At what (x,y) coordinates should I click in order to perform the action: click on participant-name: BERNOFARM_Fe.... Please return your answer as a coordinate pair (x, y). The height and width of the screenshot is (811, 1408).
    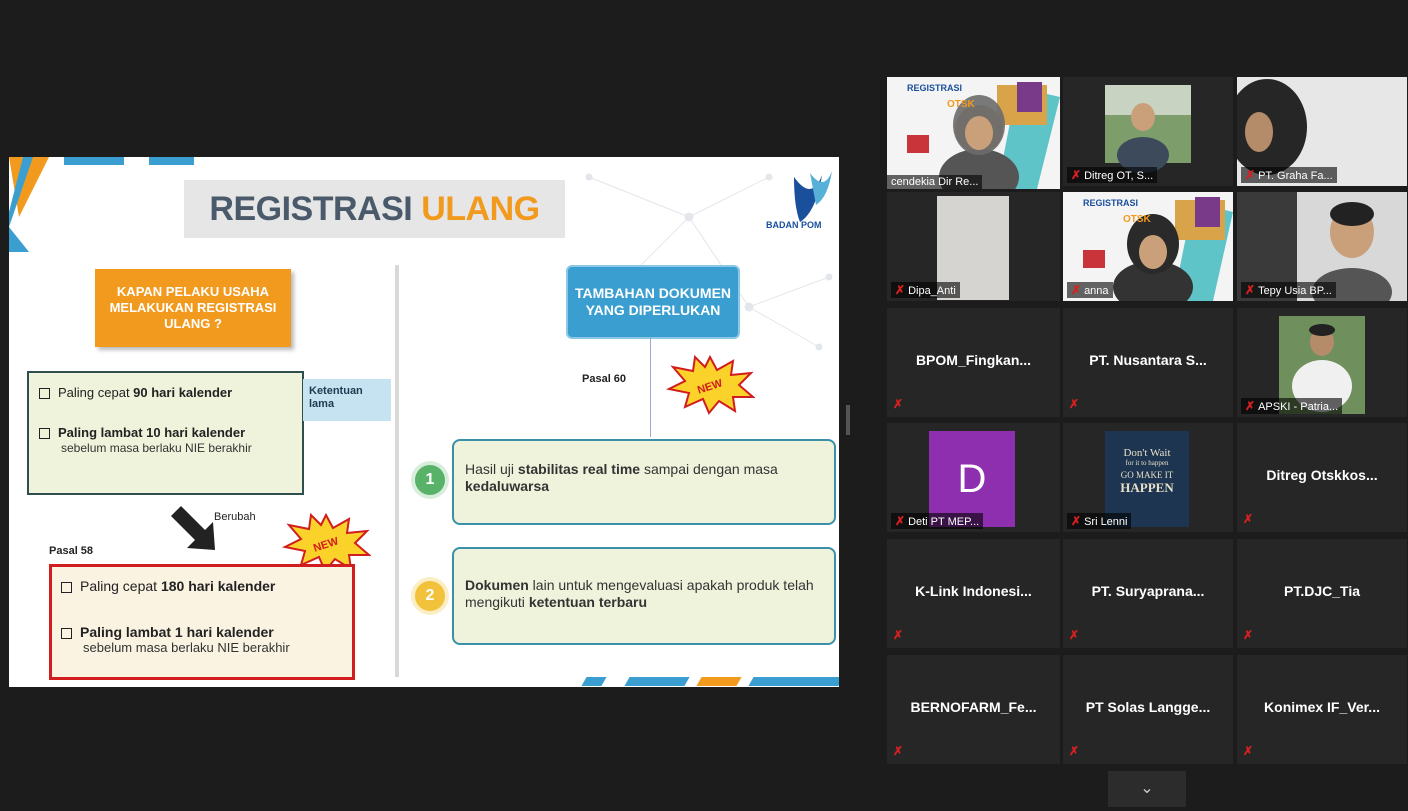
    Looking at the image, I should click on (973, 707).